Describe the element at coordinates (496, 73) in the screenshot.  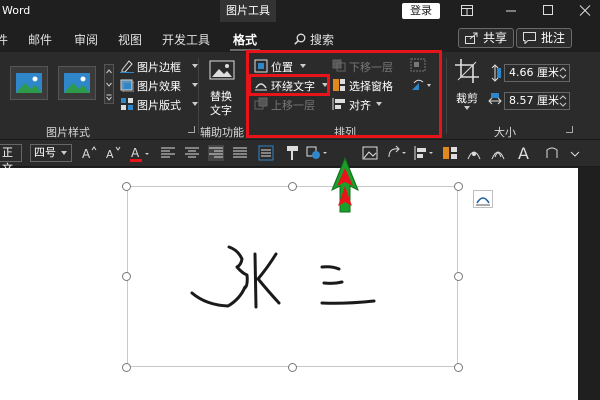
I see `height-icon` at that location.